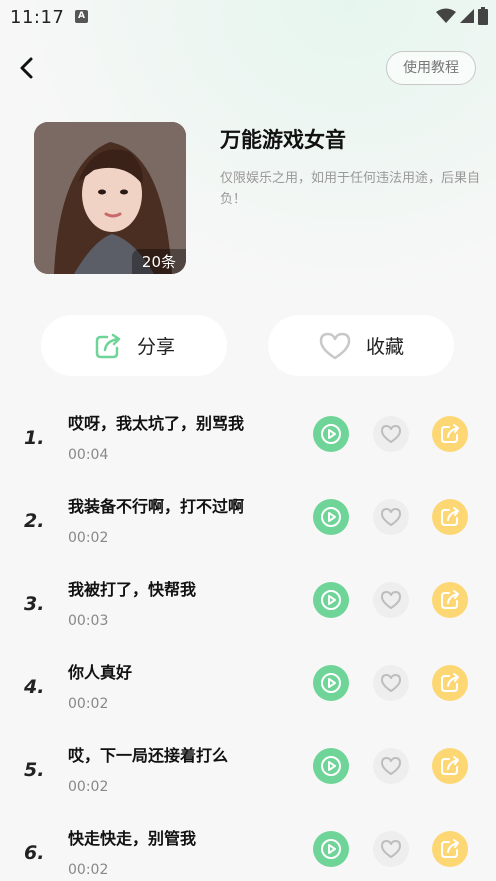 Image resolution: width=496 pixels, height=881 pixels. What do you see at coordinates (88, 455) in the screenshot?
I see `track-duration: 00:04` at bounding box center [88, 455].